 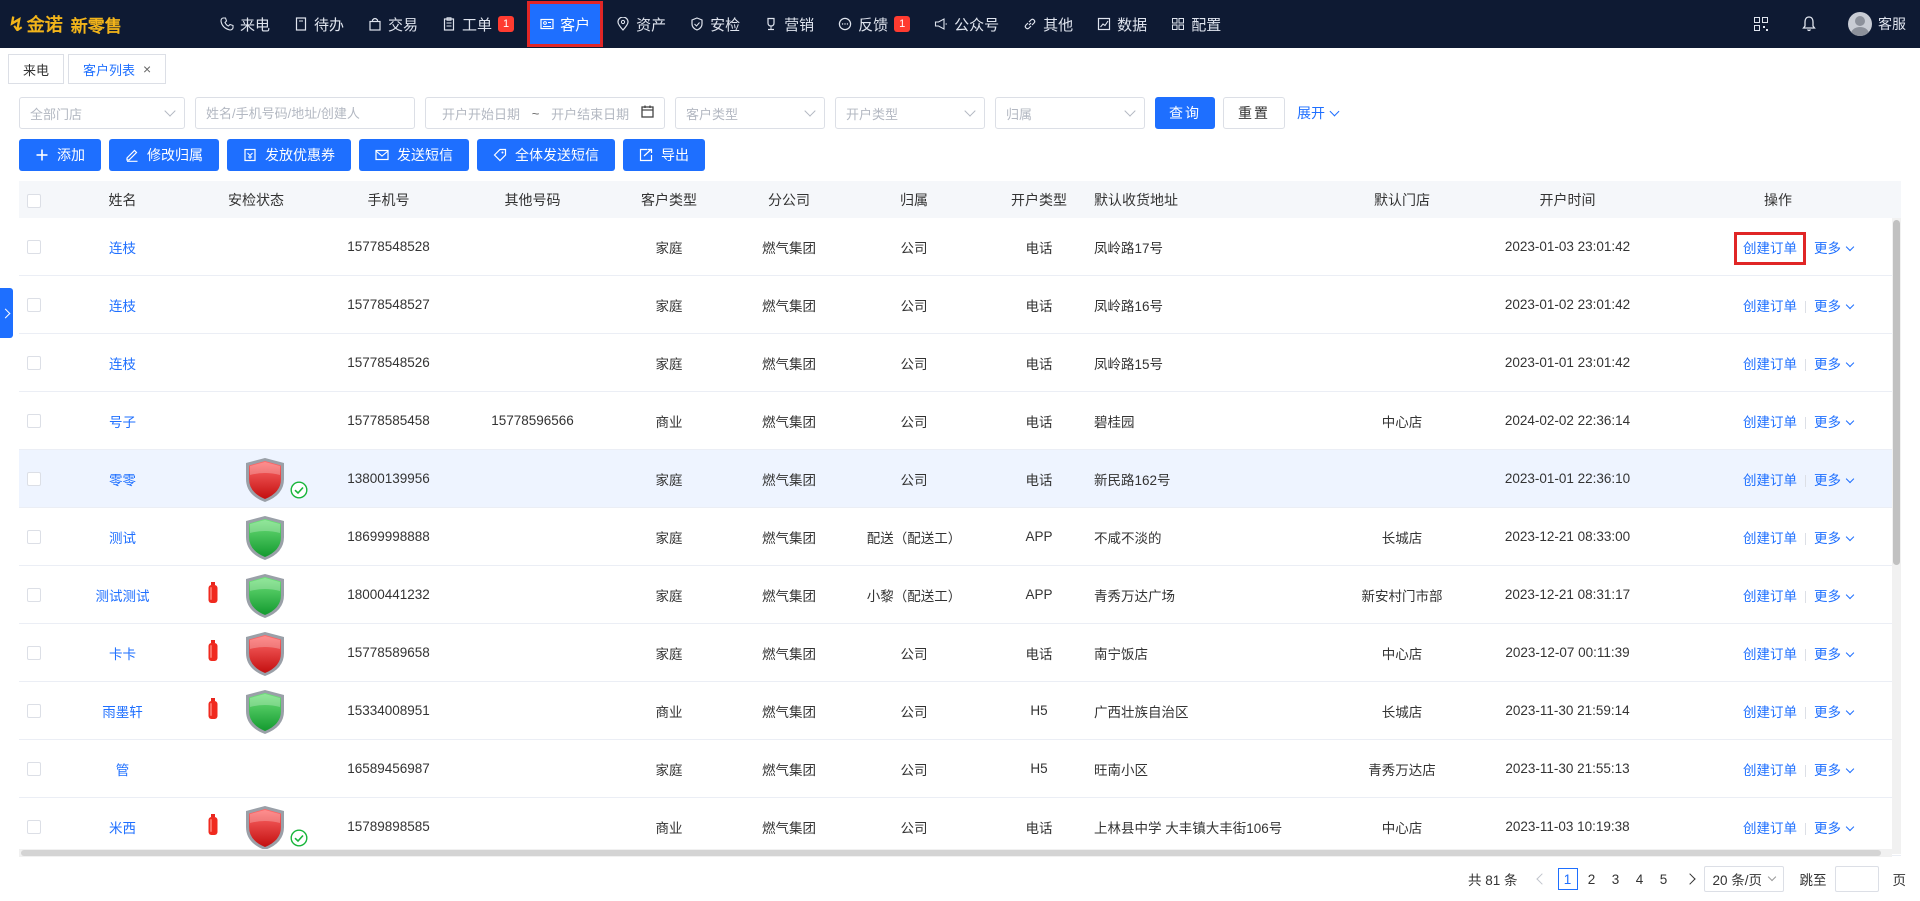 I want to click on app-logo: ↯ 金诺 新零售, so click(x=106, y=24).